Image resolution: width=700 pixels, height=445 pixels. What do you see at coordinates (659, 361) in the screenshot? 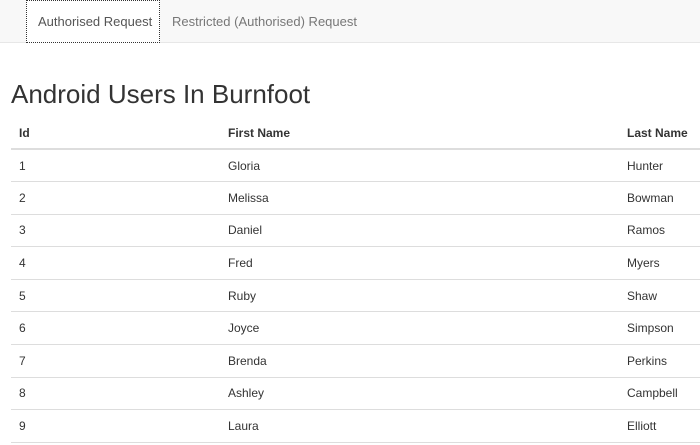
I see `cell-last-name: Perkins` at bounding box center [659, 361].